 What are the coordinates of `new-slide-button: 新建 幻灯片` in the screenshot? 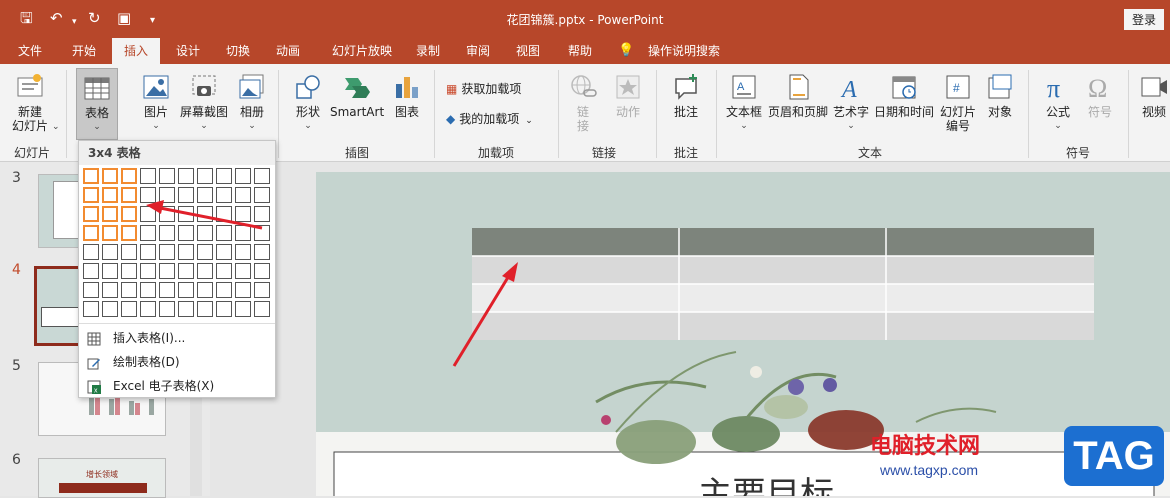 It's located at (30, 102).